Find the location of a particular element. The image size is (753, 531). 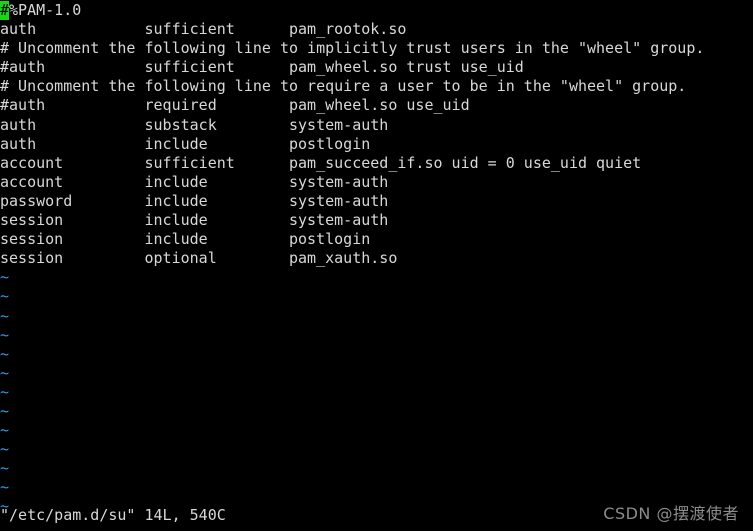

buffer-line: session optional pam_xauth.so is located at coordinates (199, 258).